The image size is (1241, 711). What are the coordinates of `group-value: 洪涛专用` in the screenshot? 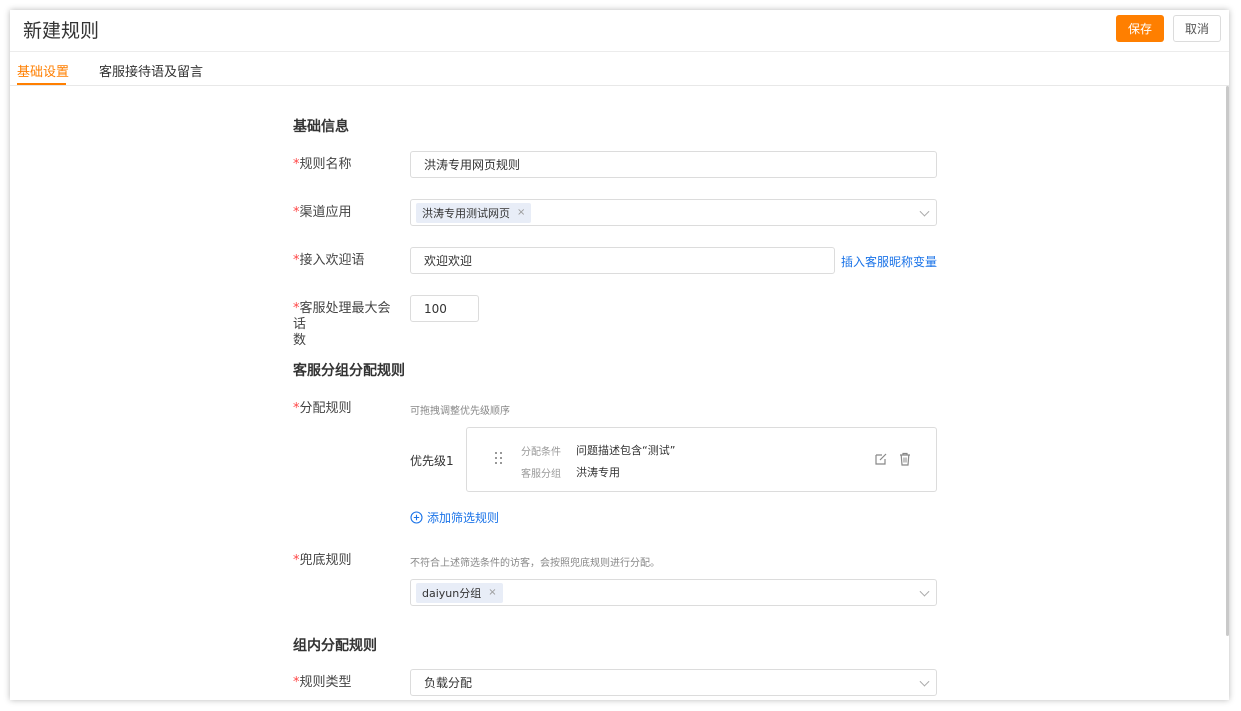 It's located at (598, 472).